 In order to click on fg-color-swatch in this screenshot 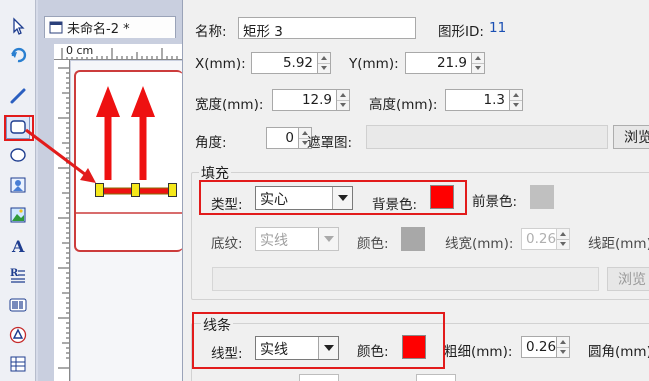, I will do `click(542, 197)`.